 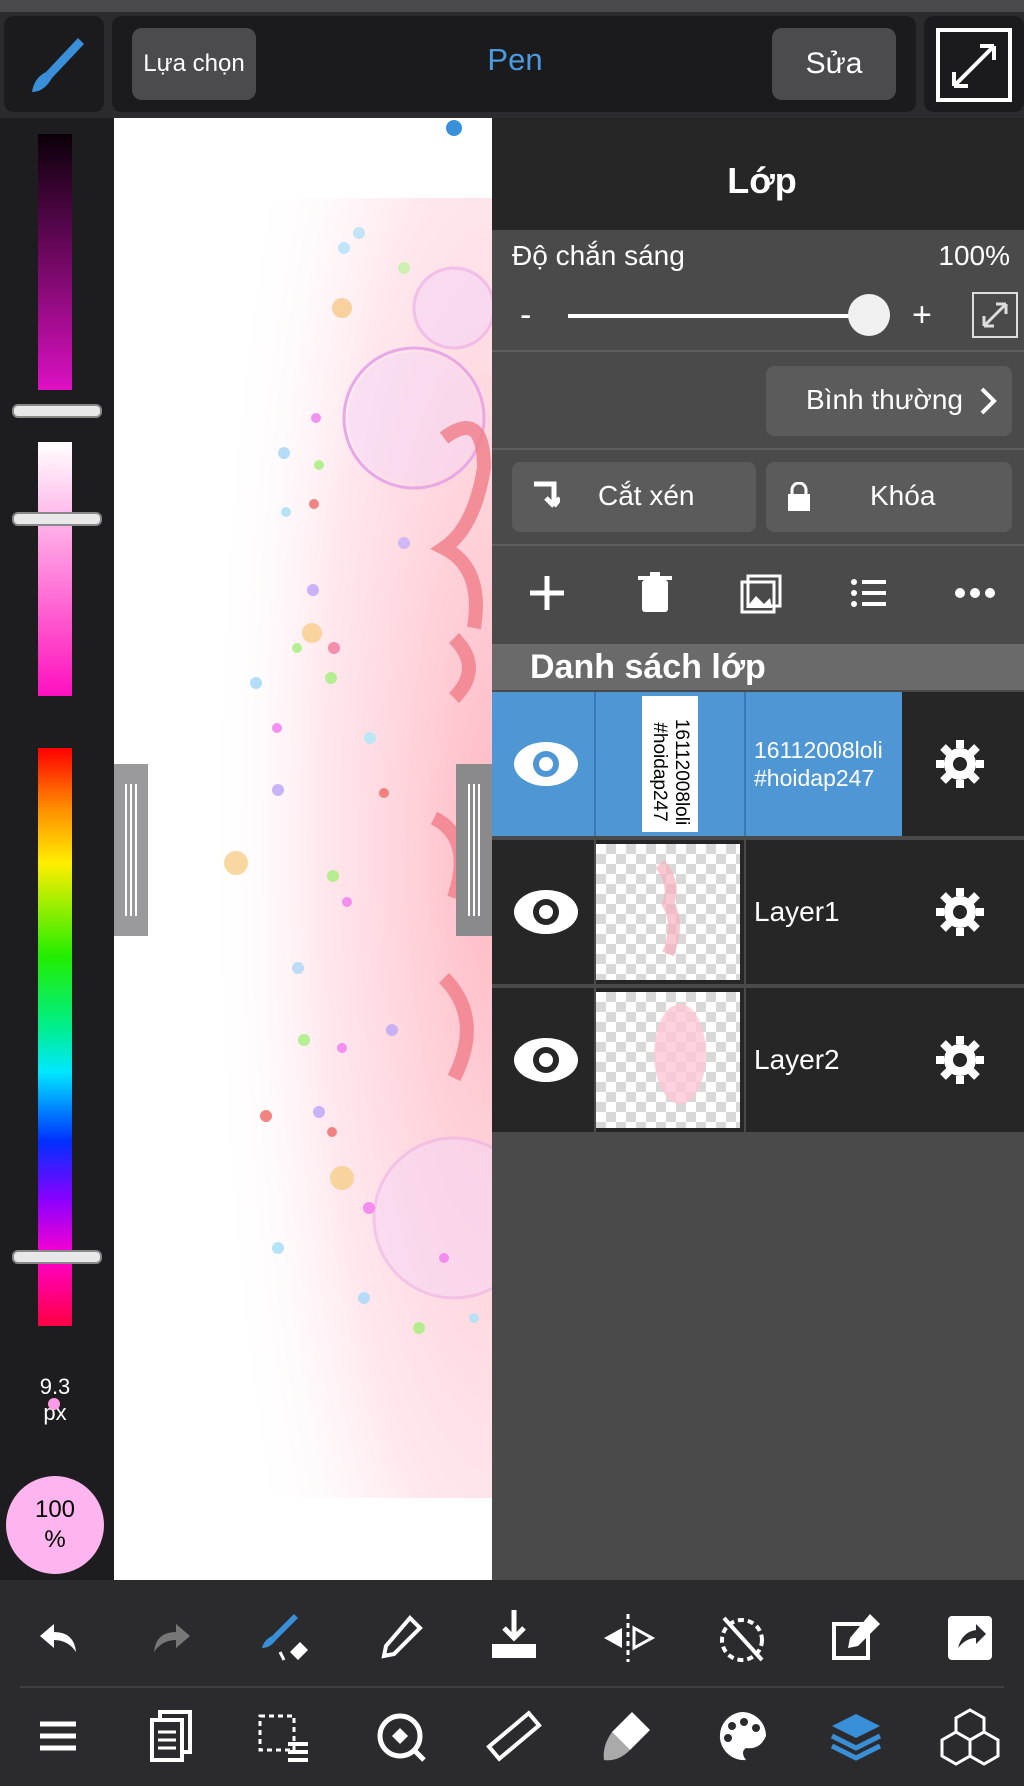 I want to click on pages-icon, so click(x=172, y=1736).